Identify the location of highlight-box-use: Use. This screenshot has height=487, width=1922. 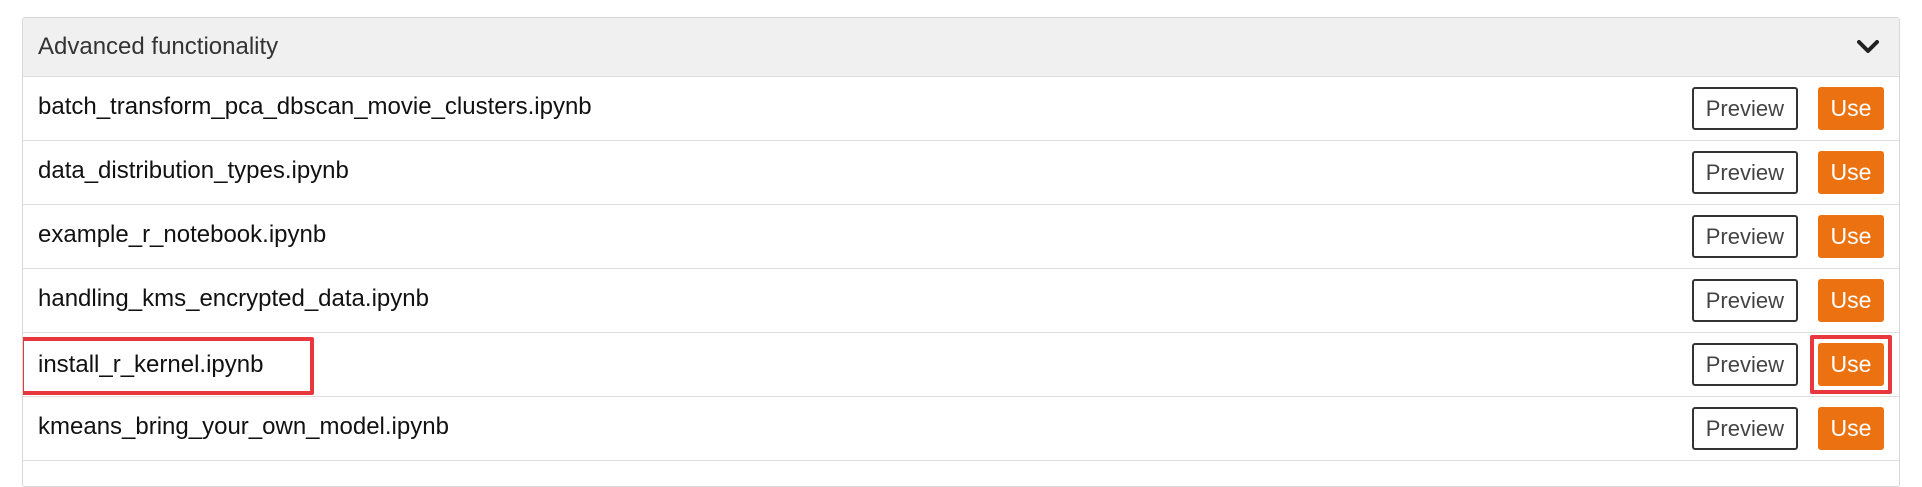
(1851, 364).